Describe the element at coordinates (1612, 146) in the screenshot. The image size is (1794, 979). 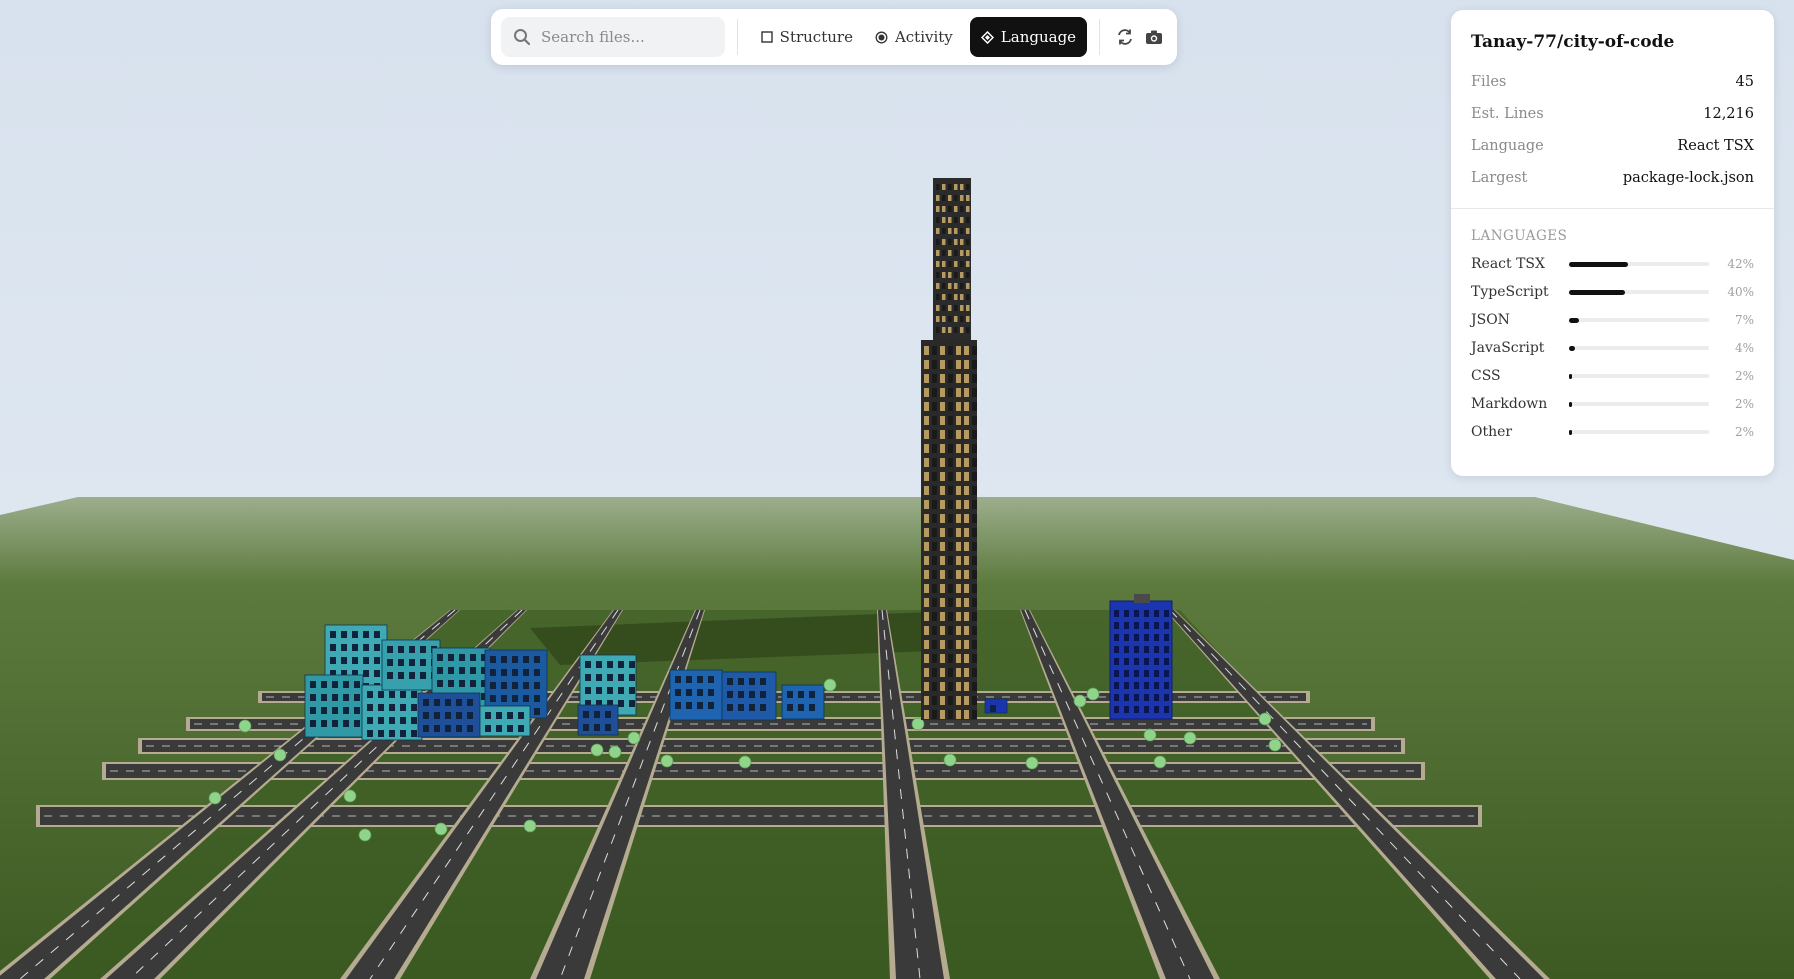
I see `stat-row: Language React TSX` at that location.